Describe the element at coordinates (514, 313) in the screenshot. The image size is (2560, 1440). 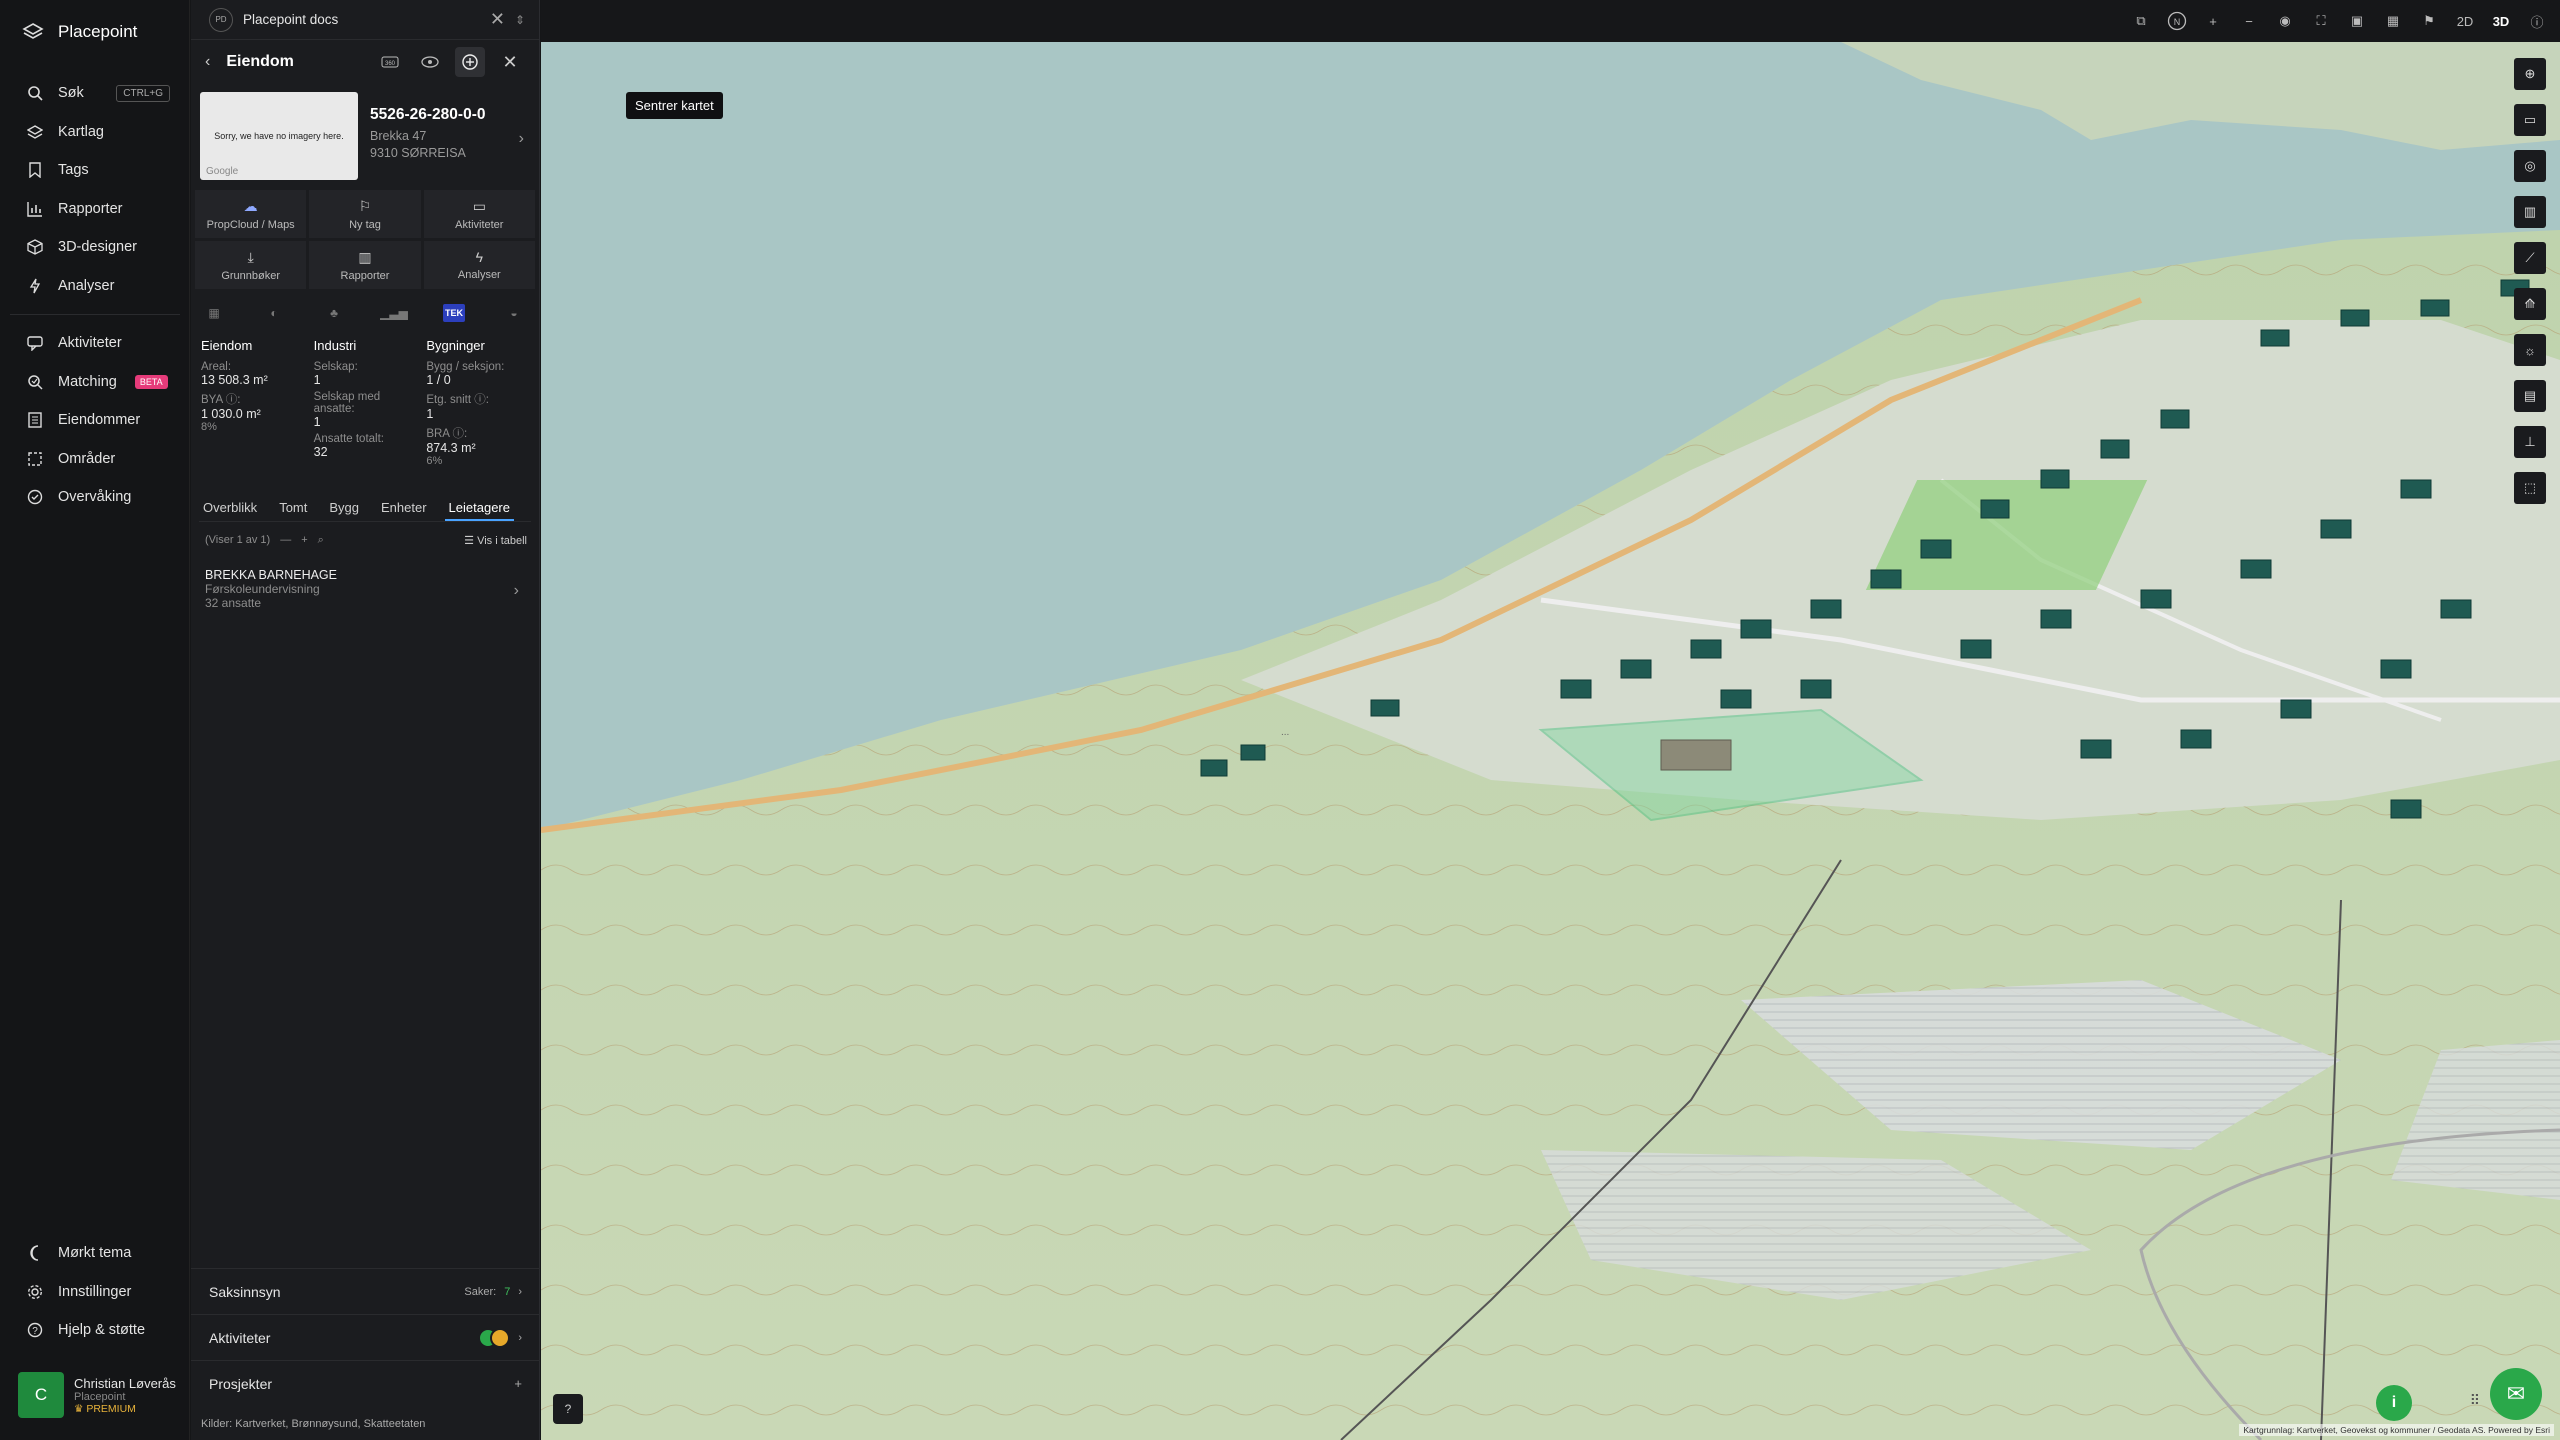
I see `more-icon: ◒` at that location.